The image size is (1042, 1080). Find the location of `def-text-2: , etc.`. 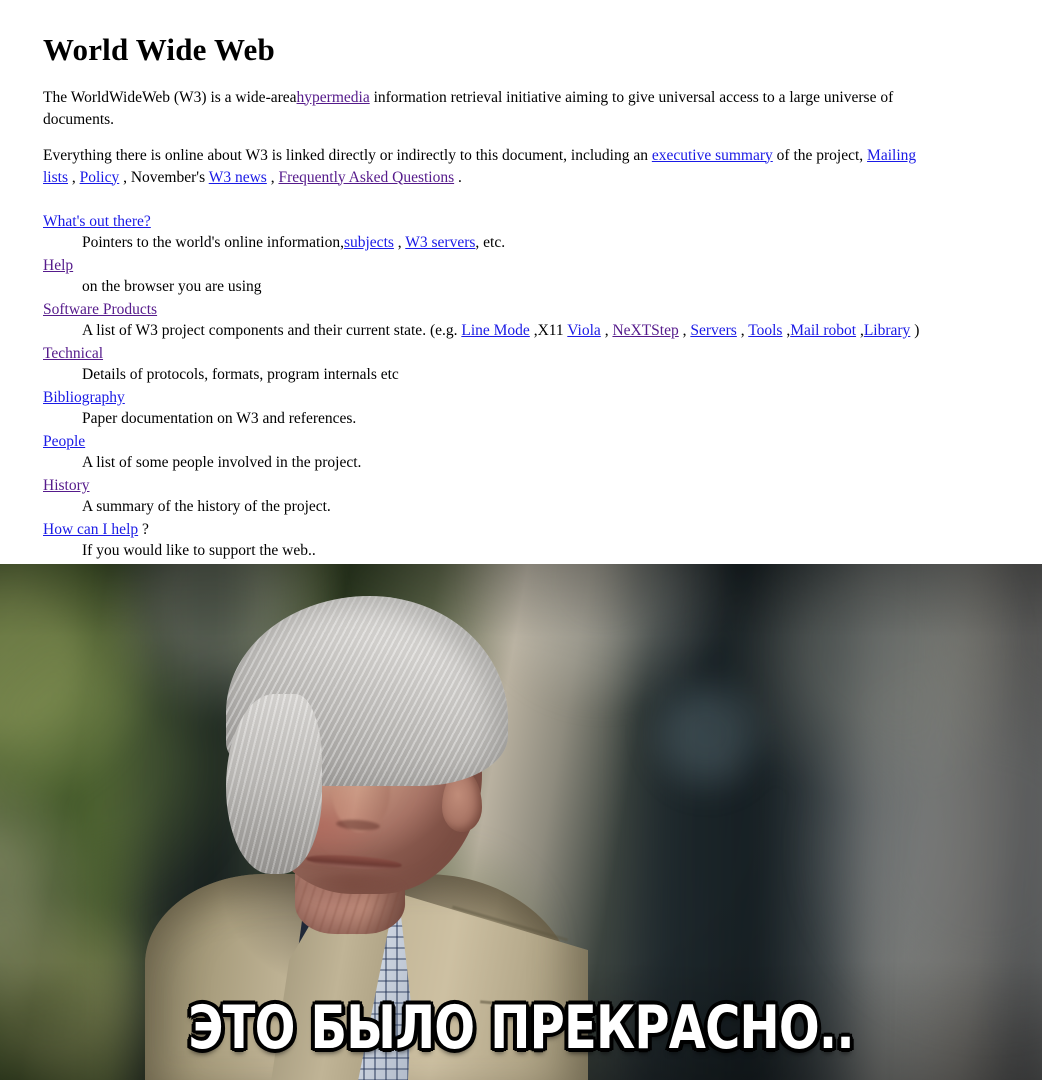

def-text-2: , etc. is located at coordinates (490, 243).